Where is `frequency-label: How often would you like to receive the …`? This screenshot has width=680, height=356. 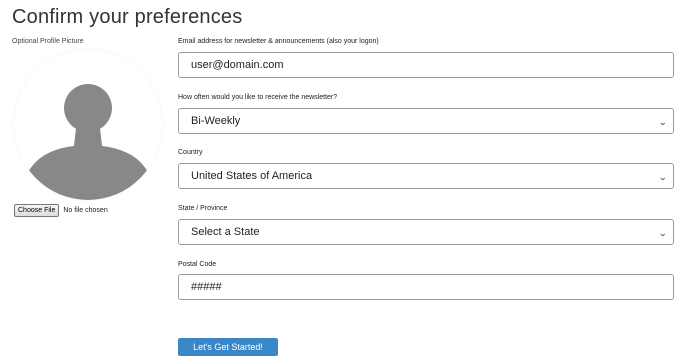 frequency-label: How often would you like to receive the … is located at coordinates (258, 97).